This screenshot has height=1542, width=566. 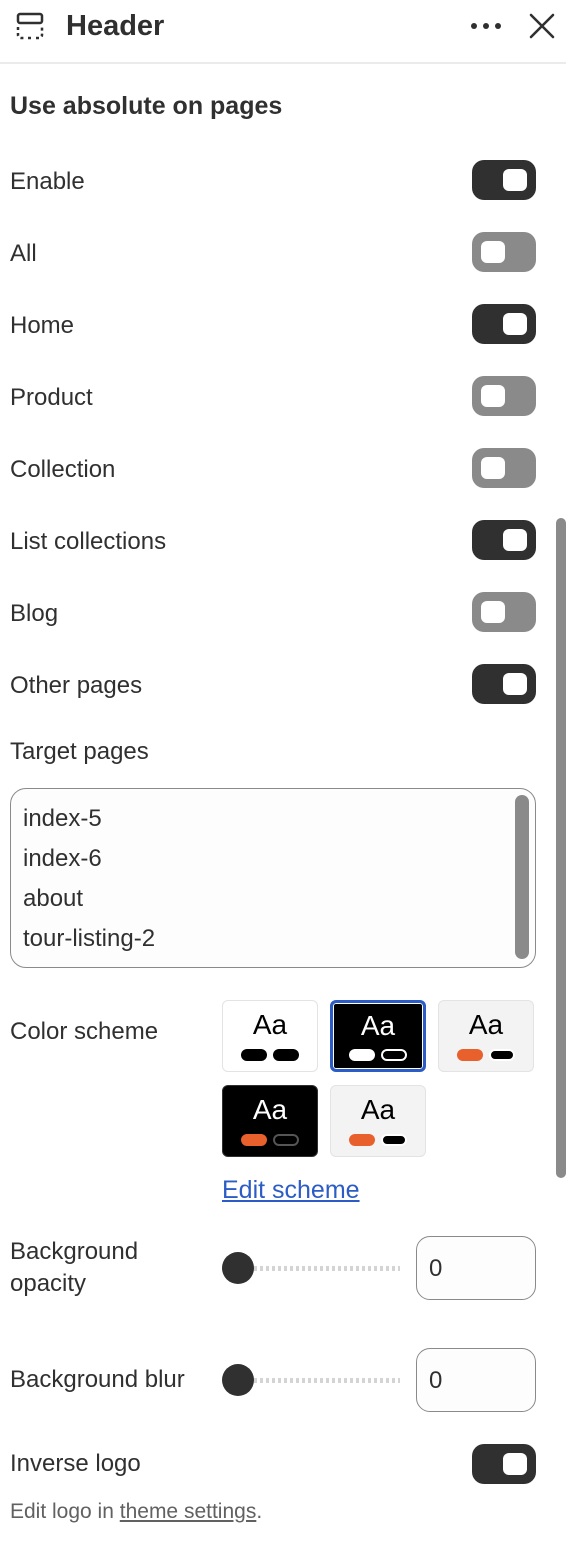 I want to click on toggle-label: Enable, so click(x=47, y=181).